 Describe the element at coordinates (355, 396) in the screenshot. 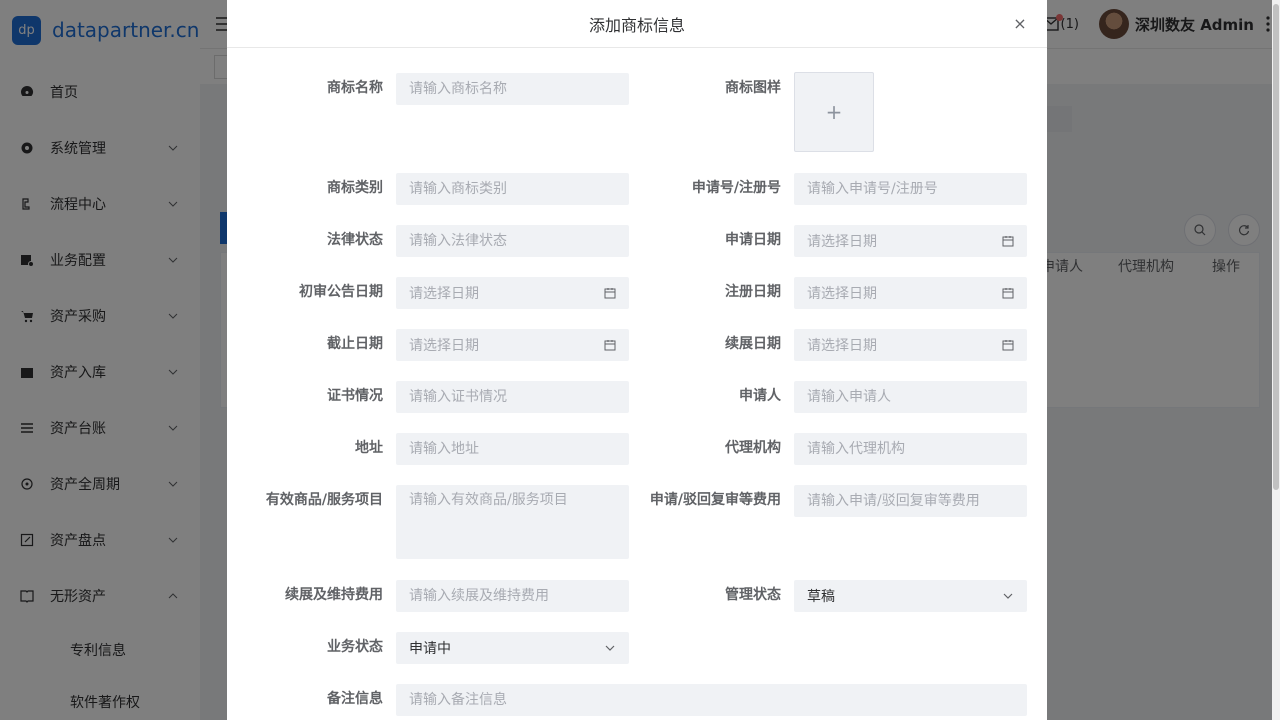

I see `label-certificate: 证书情况` at that location.